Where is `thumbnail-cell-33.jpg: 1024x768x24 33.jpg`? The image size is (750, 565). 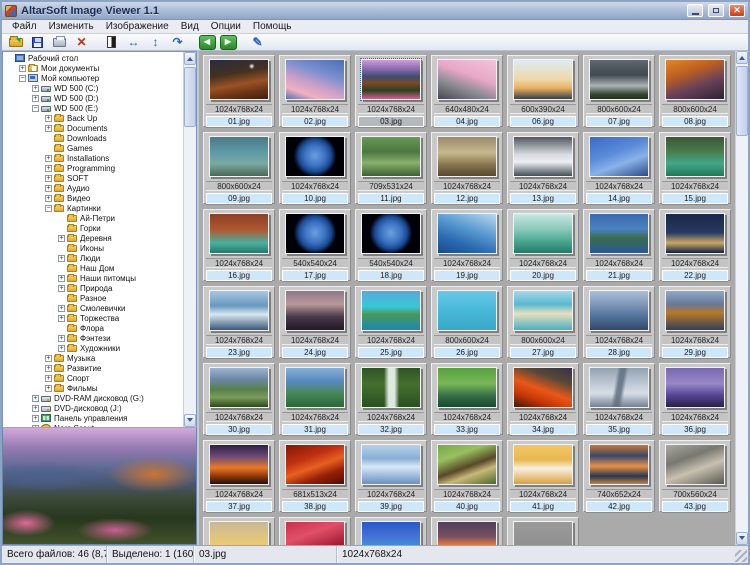
thumbnail-cell-33.jpg: 1024x768x24 33.jpg is located at coordinates (467, 399).